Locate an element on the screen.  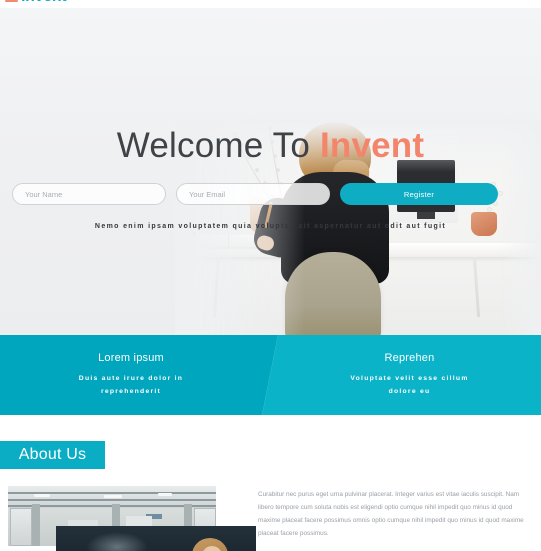
feature-right-line1: Voluptate velit esse cillum is located at coordinates (409, 378).